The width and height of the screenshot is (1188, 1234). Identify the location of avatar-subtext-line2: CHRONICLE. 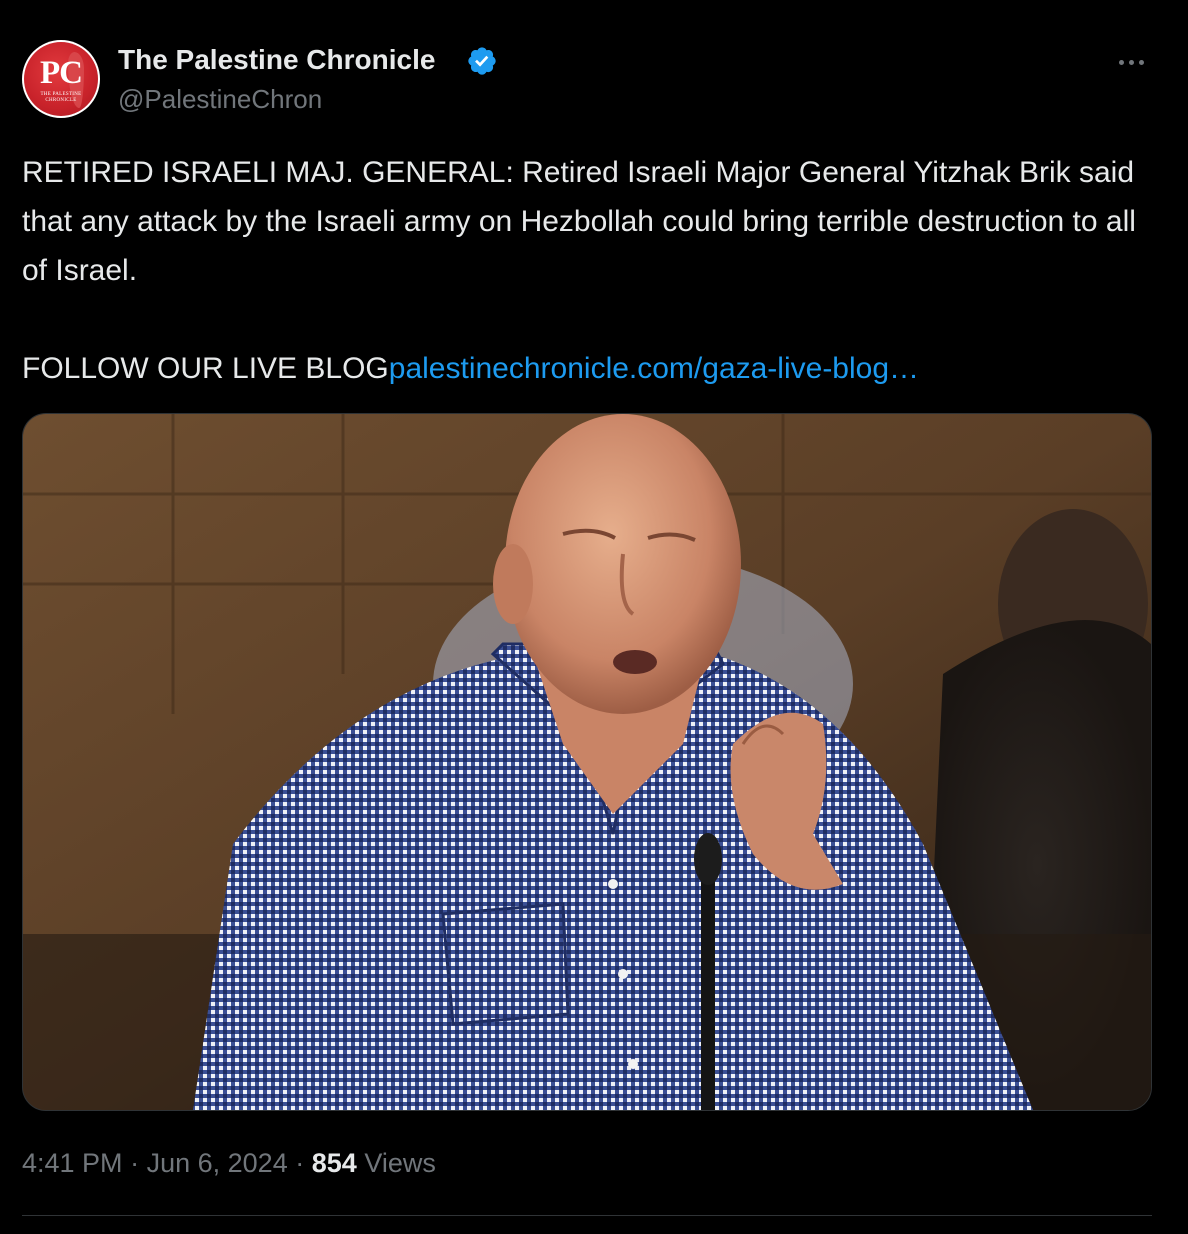
(61, 100).